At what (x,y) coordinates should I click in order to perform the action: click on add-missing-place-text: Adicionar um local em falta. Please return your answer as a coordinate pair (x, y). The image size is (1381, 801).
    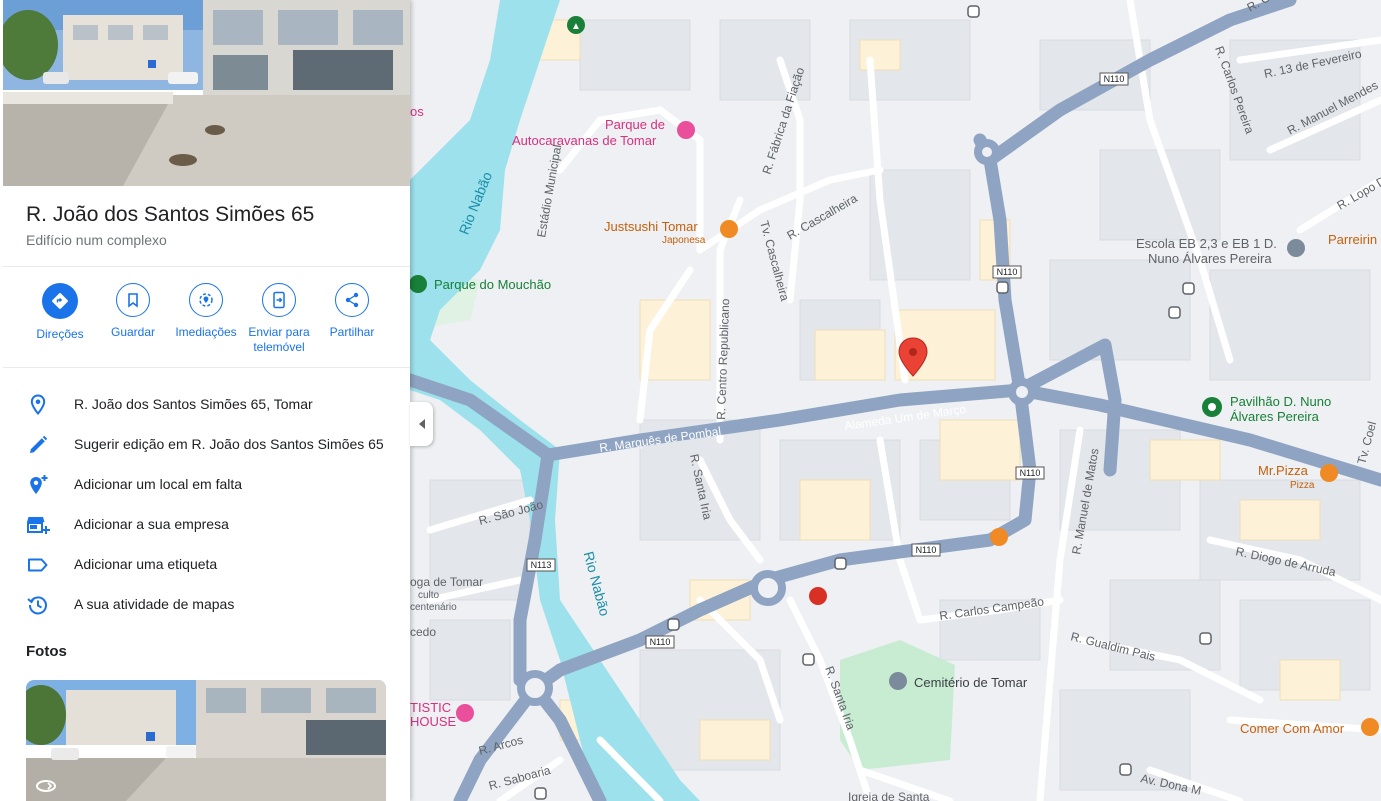
    Looking at the image, I should click on (158, 484).